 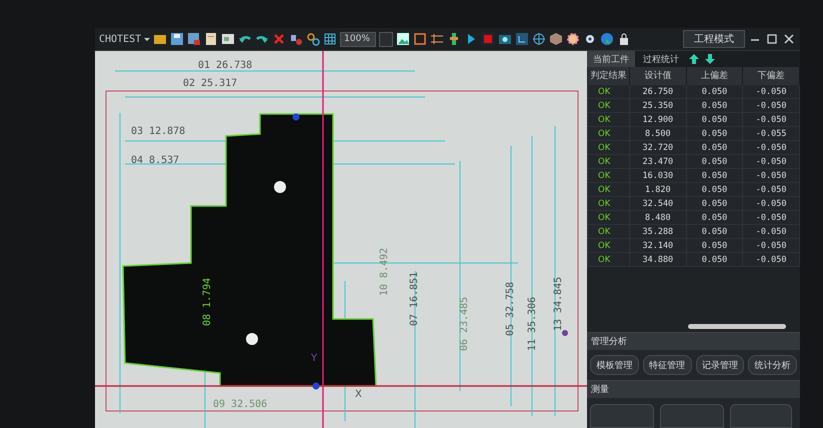 What do you see at coordinates (737, 326) in the screenshot?
I see `scrollbar-thumb` at bounding box center [737, 326].